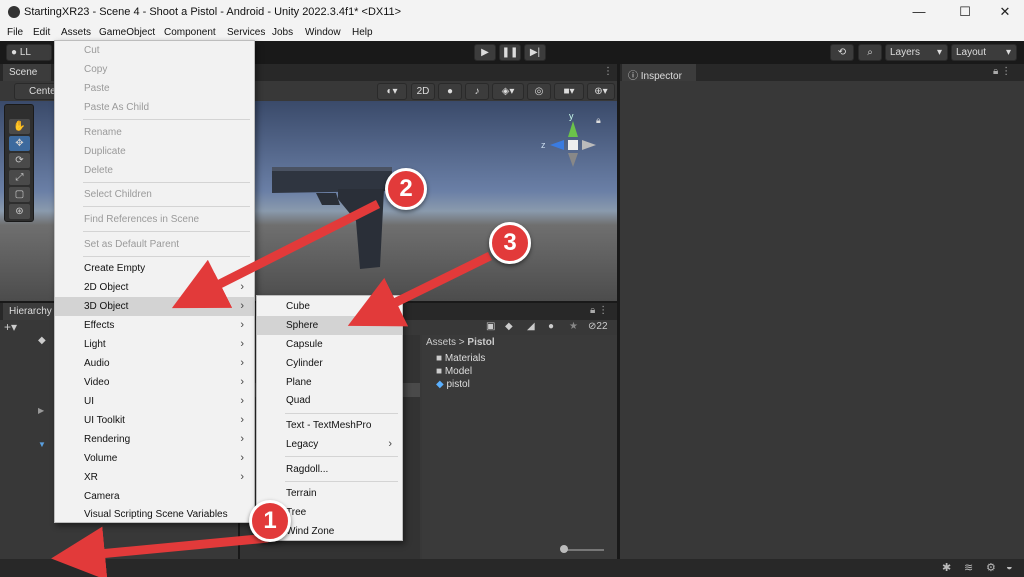  I want to click on list-item: ■ Model, so click(454, 371).